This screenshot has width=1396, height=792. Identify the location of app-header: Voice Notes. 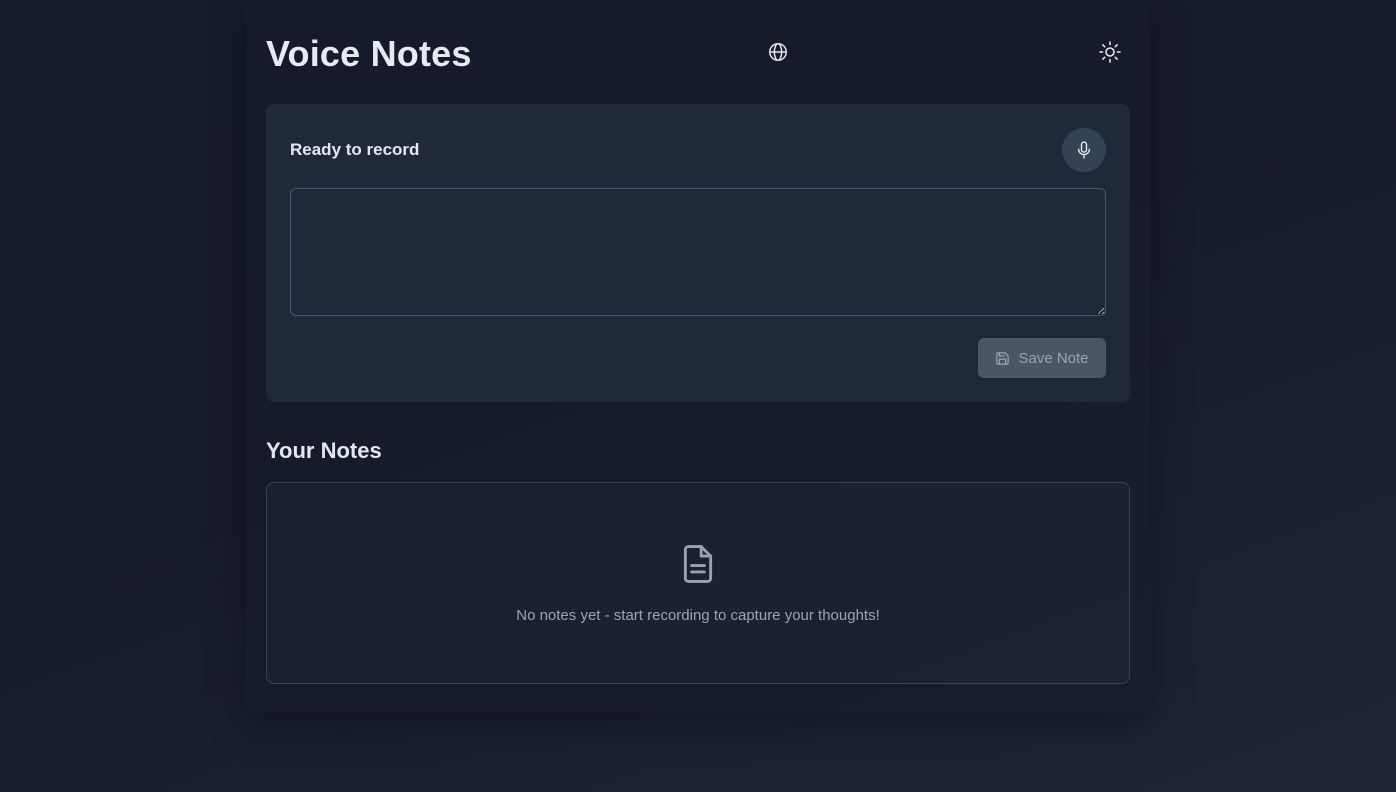
(698, 54).